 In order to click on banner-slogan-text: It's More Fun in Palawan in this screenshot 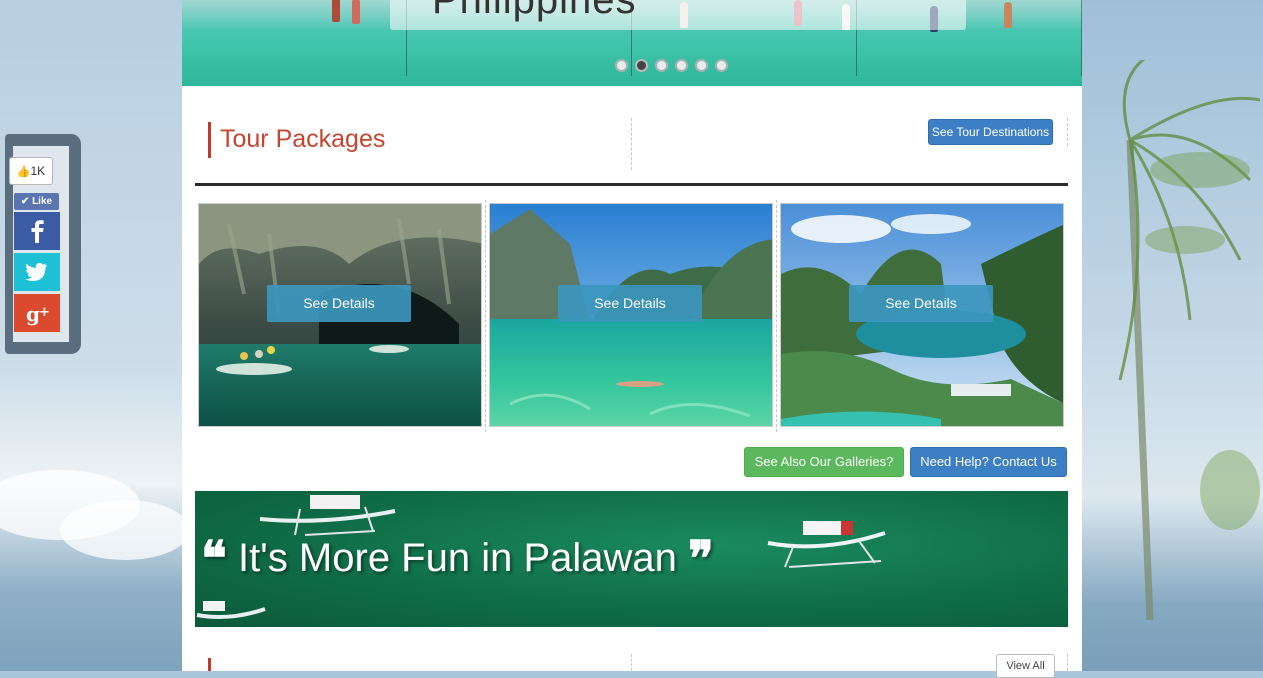, I will do `click(457, 558)`.